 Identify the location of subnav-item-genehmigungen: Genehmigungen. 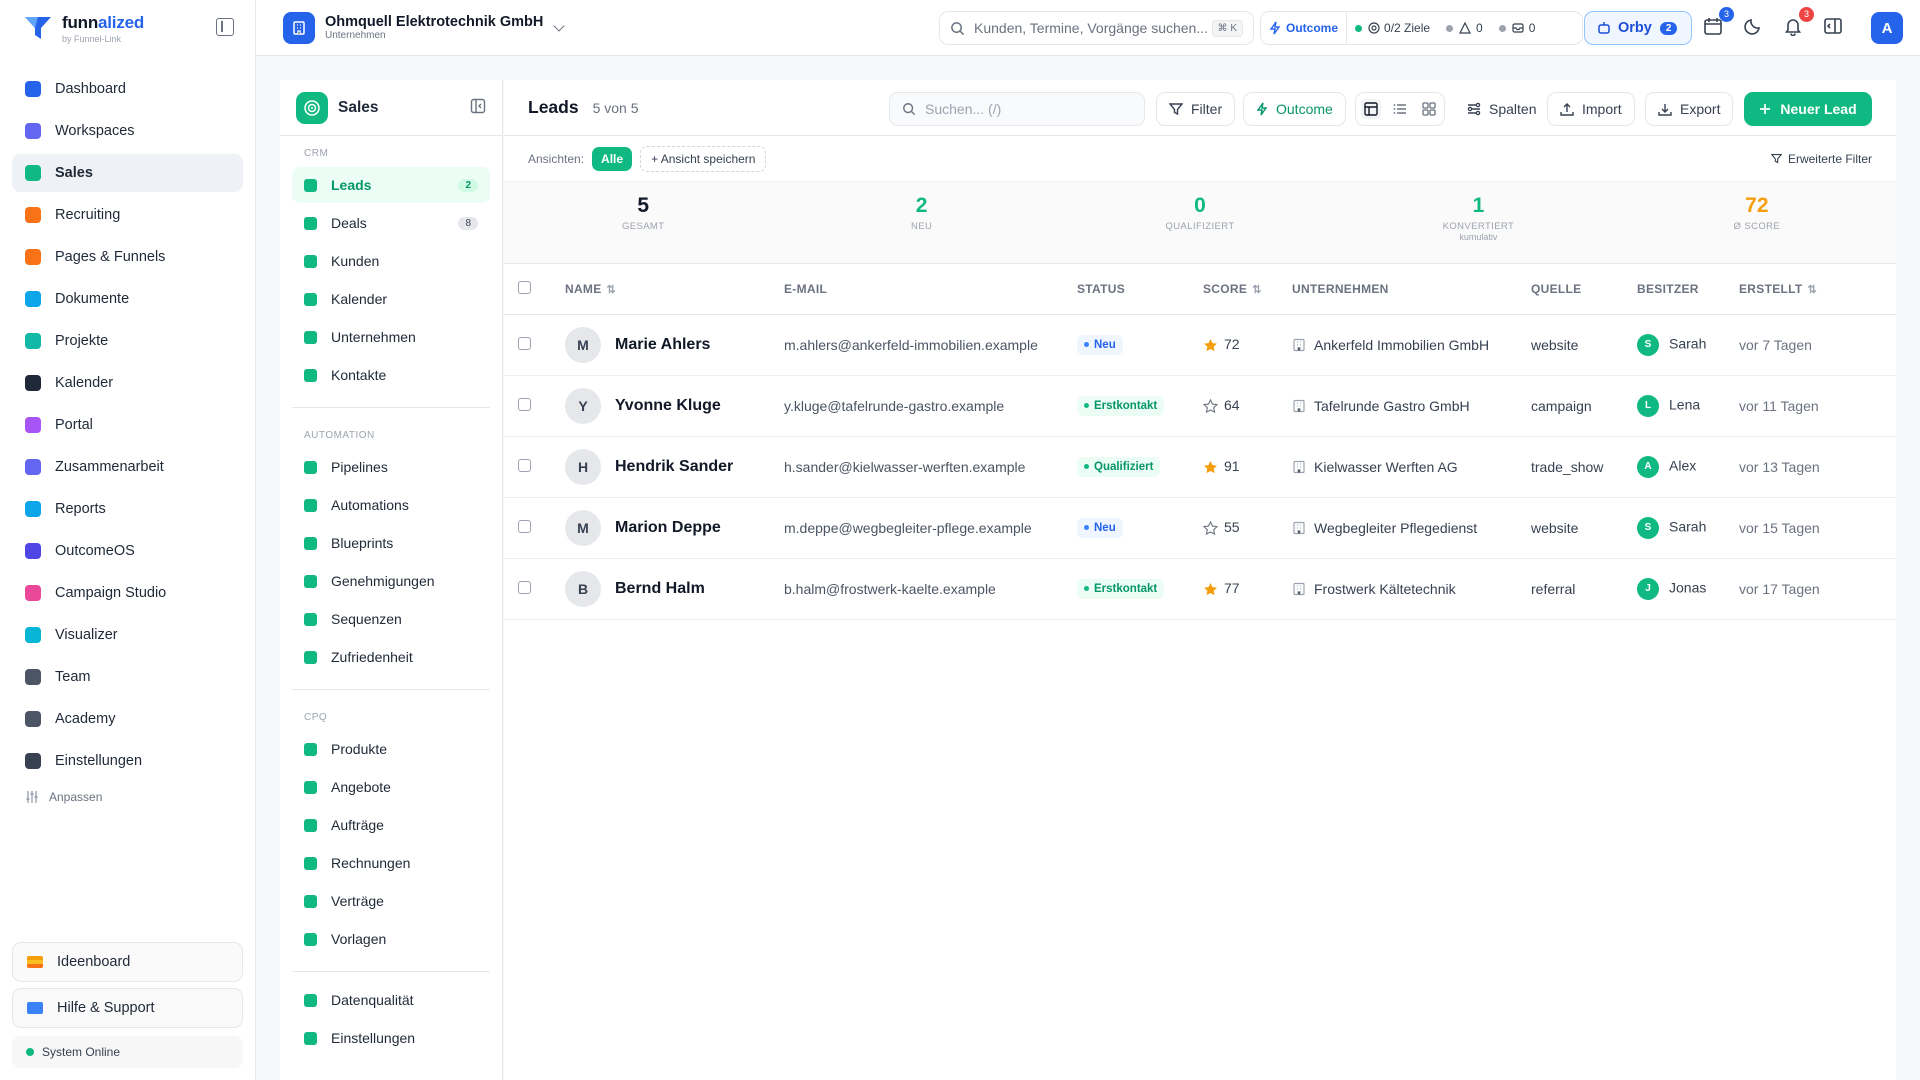
(391, 581).